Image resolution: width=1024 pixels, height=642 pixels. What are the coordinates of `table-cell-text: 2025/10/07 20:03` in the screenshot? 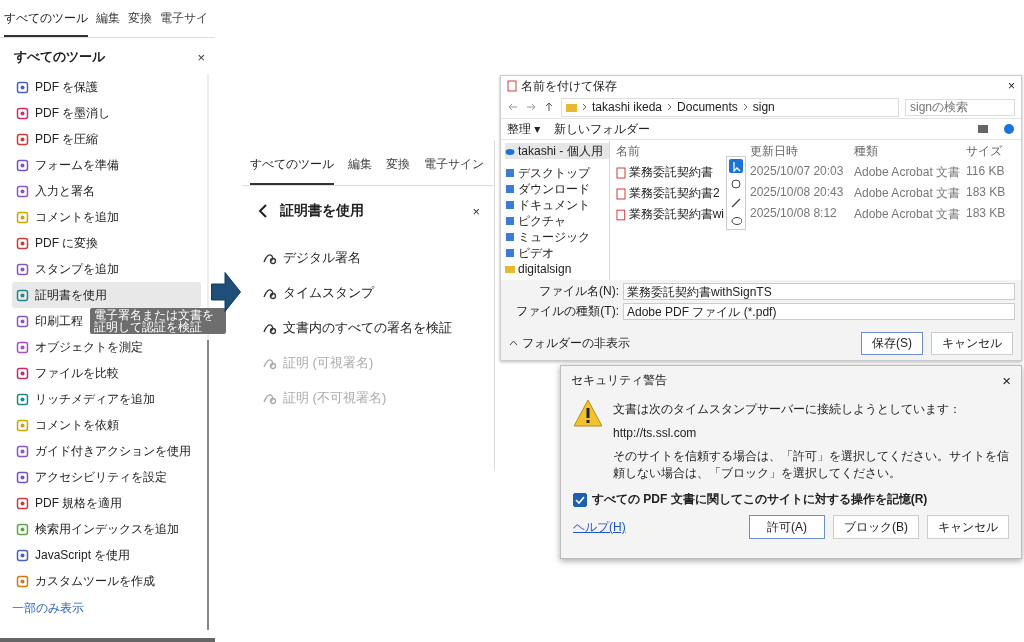 It's located at (797, 172).